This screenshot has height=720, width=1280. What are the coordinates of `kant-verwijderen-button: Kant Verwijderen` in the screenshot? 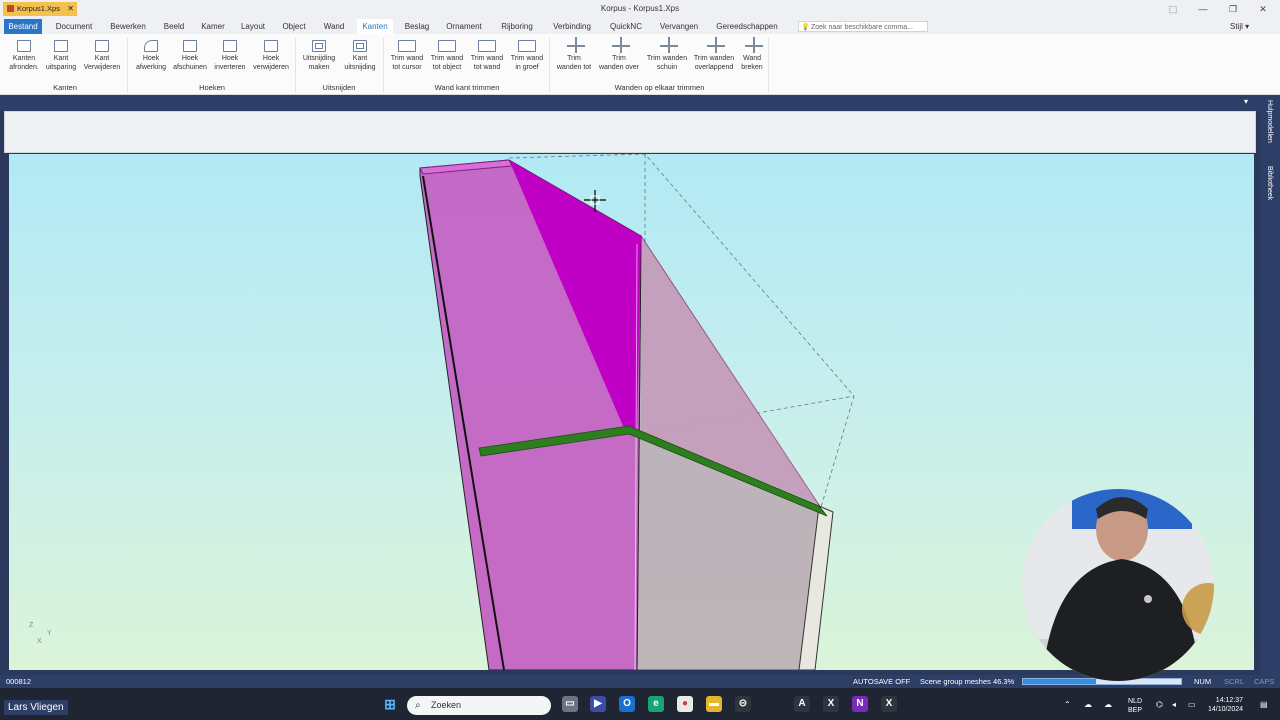 It's located at (102, 55).